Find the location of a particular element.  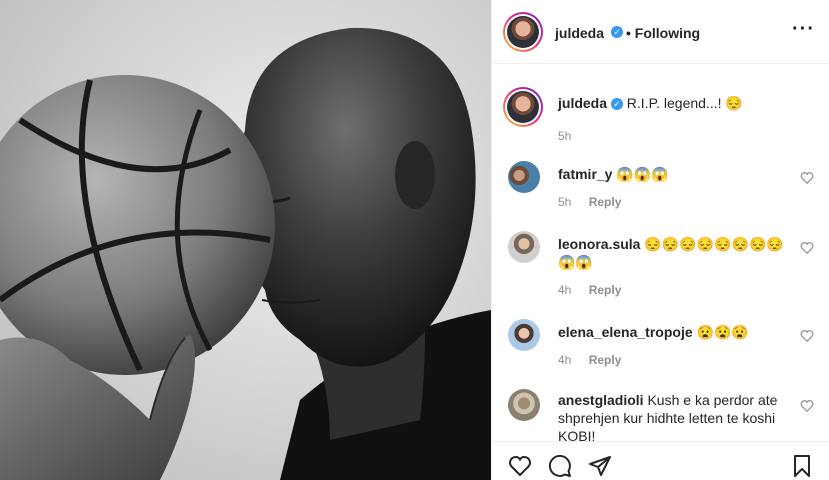

comment-icon is located at coordinates (560, 466).